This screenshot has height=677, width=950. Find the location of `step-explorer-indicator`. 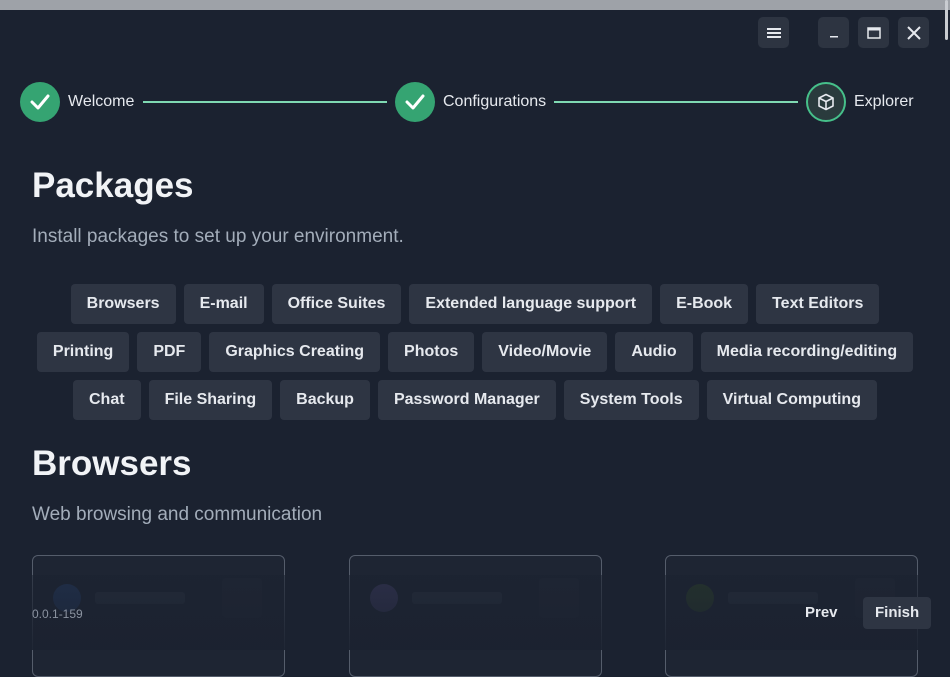

step-explorer-indicator is located at coordinates (826, 102).